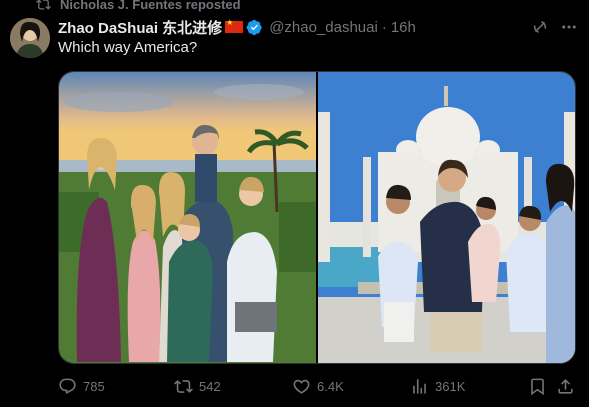 The width and height of the screenshot is (589, 407). Describe the element at coordinates (540, 27) in the screenshot. I see `grok-icon` at that location.